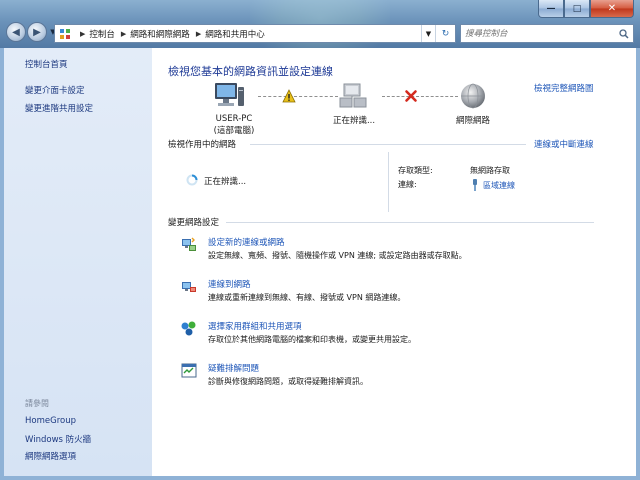 Image resolution: width=640 pixels, height=480 pixels. I want to click on window-frame-right, so click(638, 264).